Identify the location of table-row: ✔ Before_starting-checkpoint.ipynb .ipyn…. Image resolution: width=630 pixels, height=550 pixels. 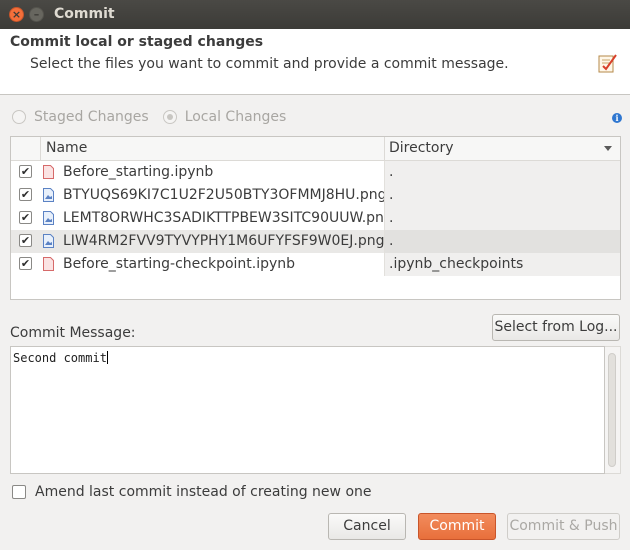
(315, 264).